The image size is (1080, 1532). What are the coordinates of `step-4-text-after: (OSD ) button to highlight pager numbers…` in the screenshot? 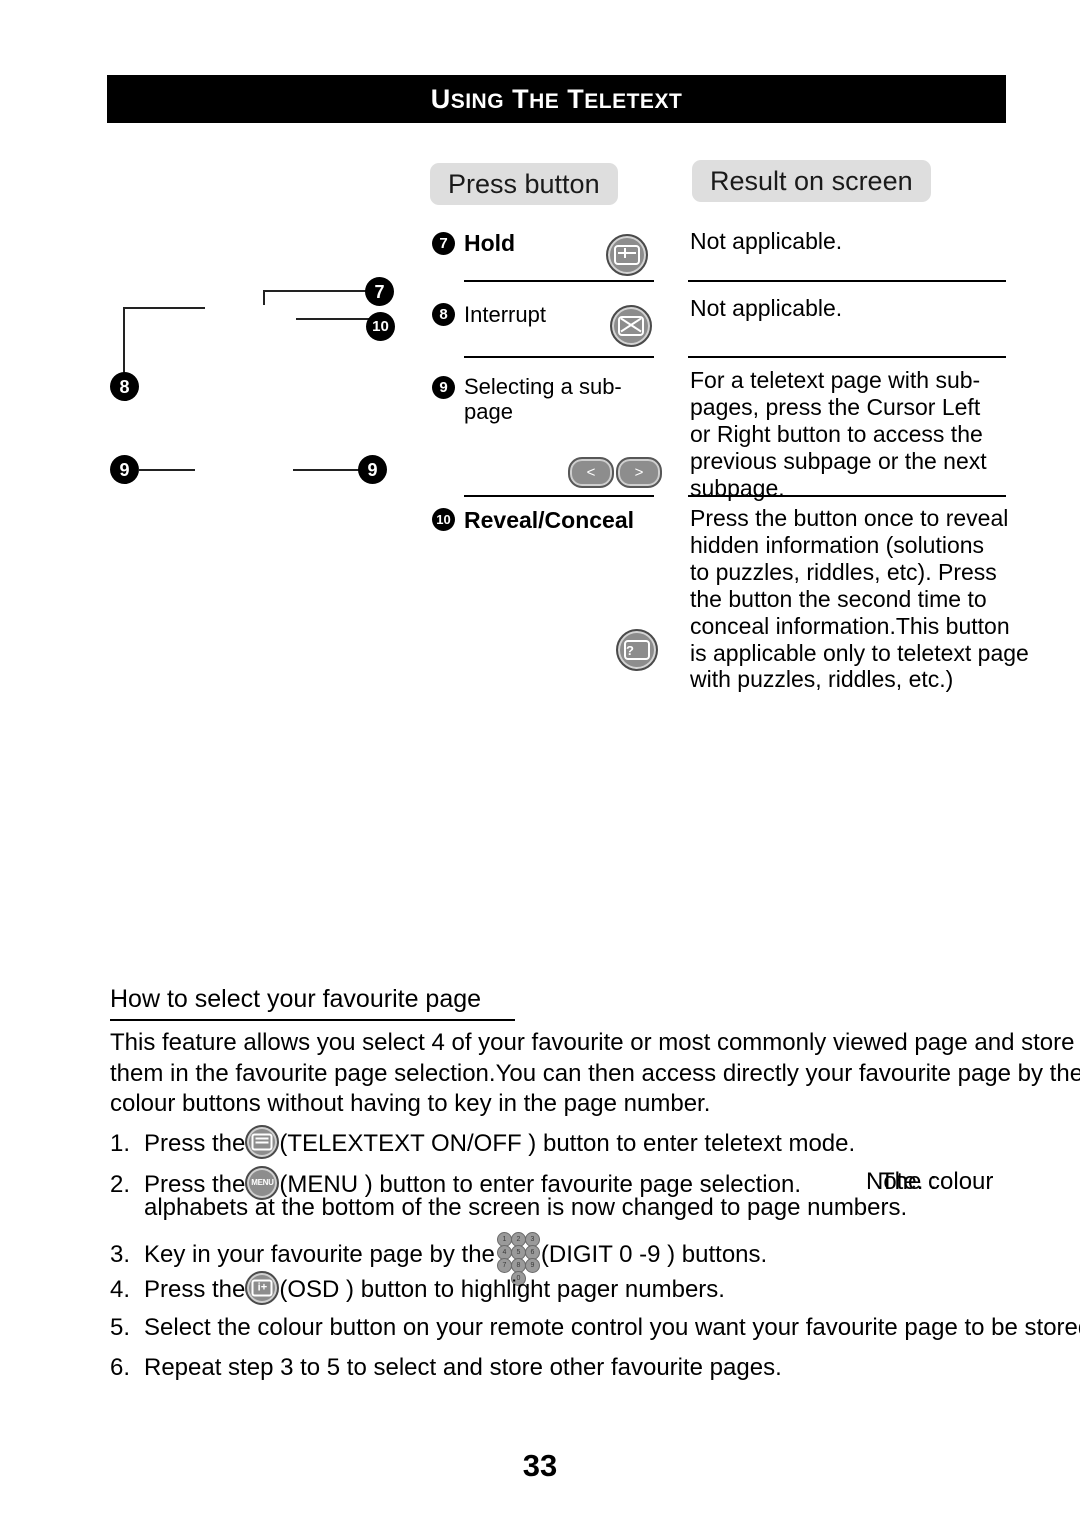 It's located at (502, 1289).